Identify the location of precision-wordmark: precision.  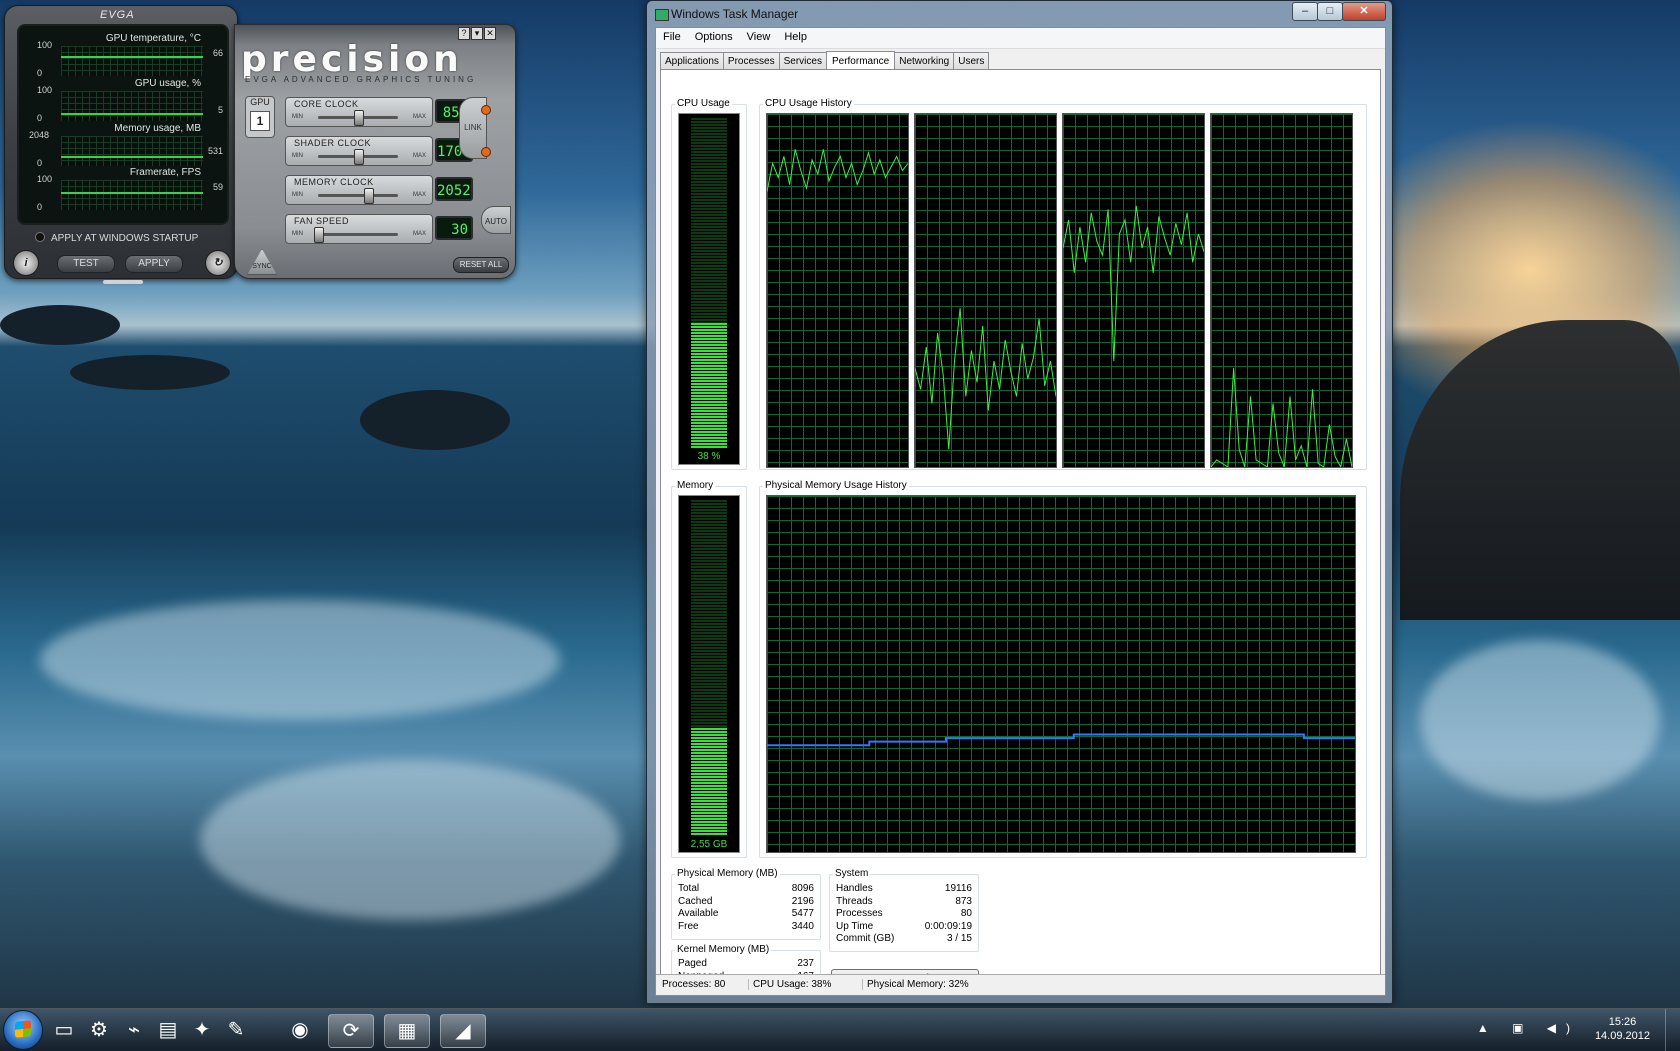
(352, 59).